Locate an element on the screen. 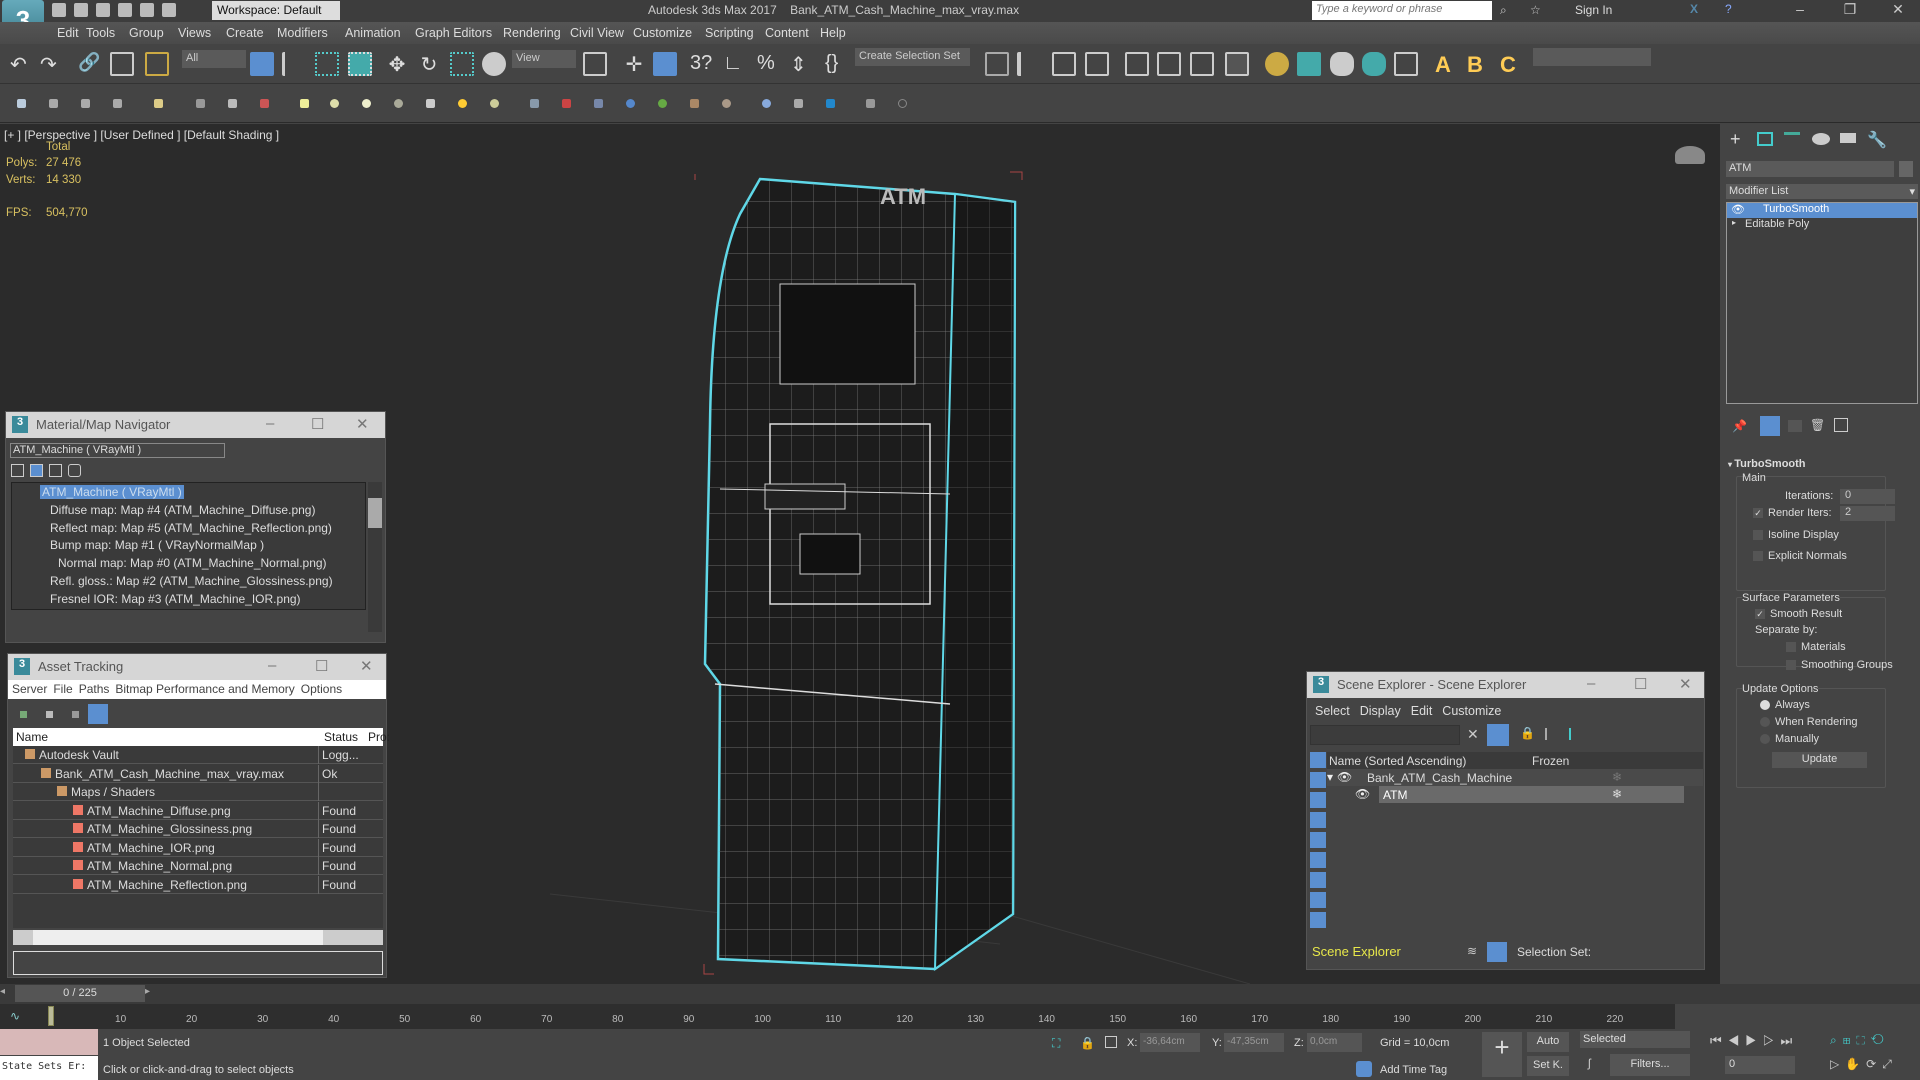 The image size is (1920, 1080). playback-controls: ⏮◀▶▷⏭ is located at coordinates (1754, 1041).